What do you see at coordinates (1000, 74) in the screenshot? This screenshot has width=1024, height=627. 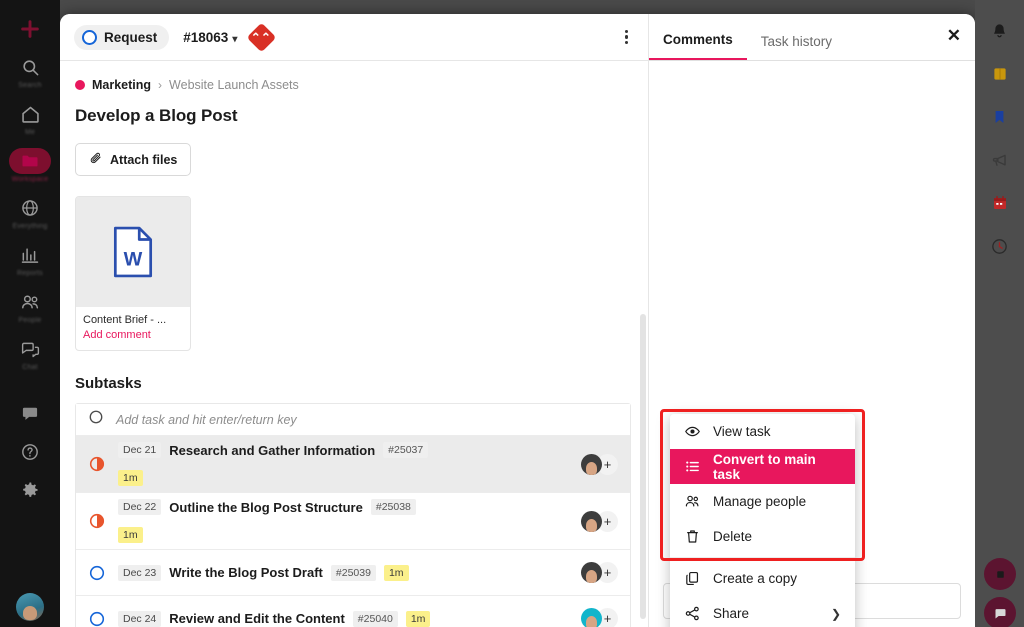 I see `note-icon` at bounding box center [1000, 74].